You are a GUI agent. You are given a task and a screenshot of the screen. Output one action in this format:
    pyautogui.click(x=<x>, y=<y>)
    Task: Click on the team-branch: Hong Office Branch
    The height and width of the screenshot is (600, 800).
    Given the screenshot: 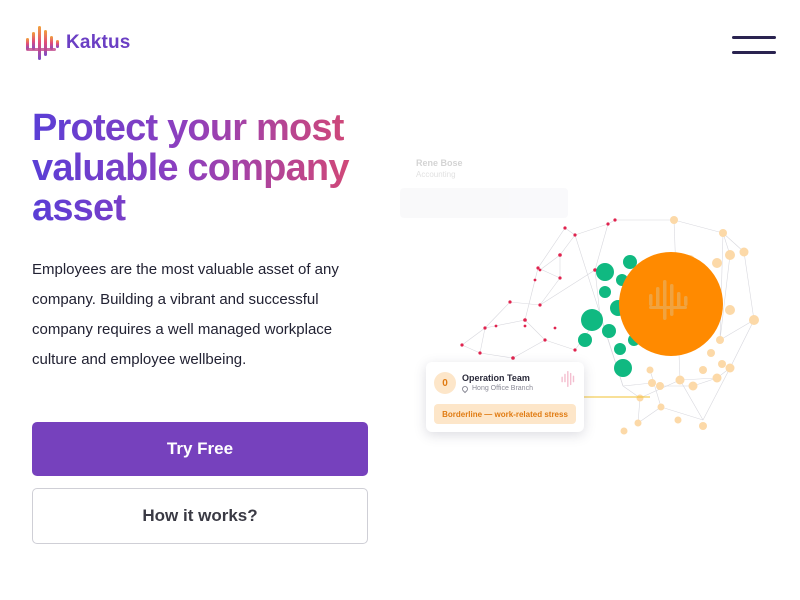 What is the action you would take?
    pyautogui.click(x=496, y=388)
    